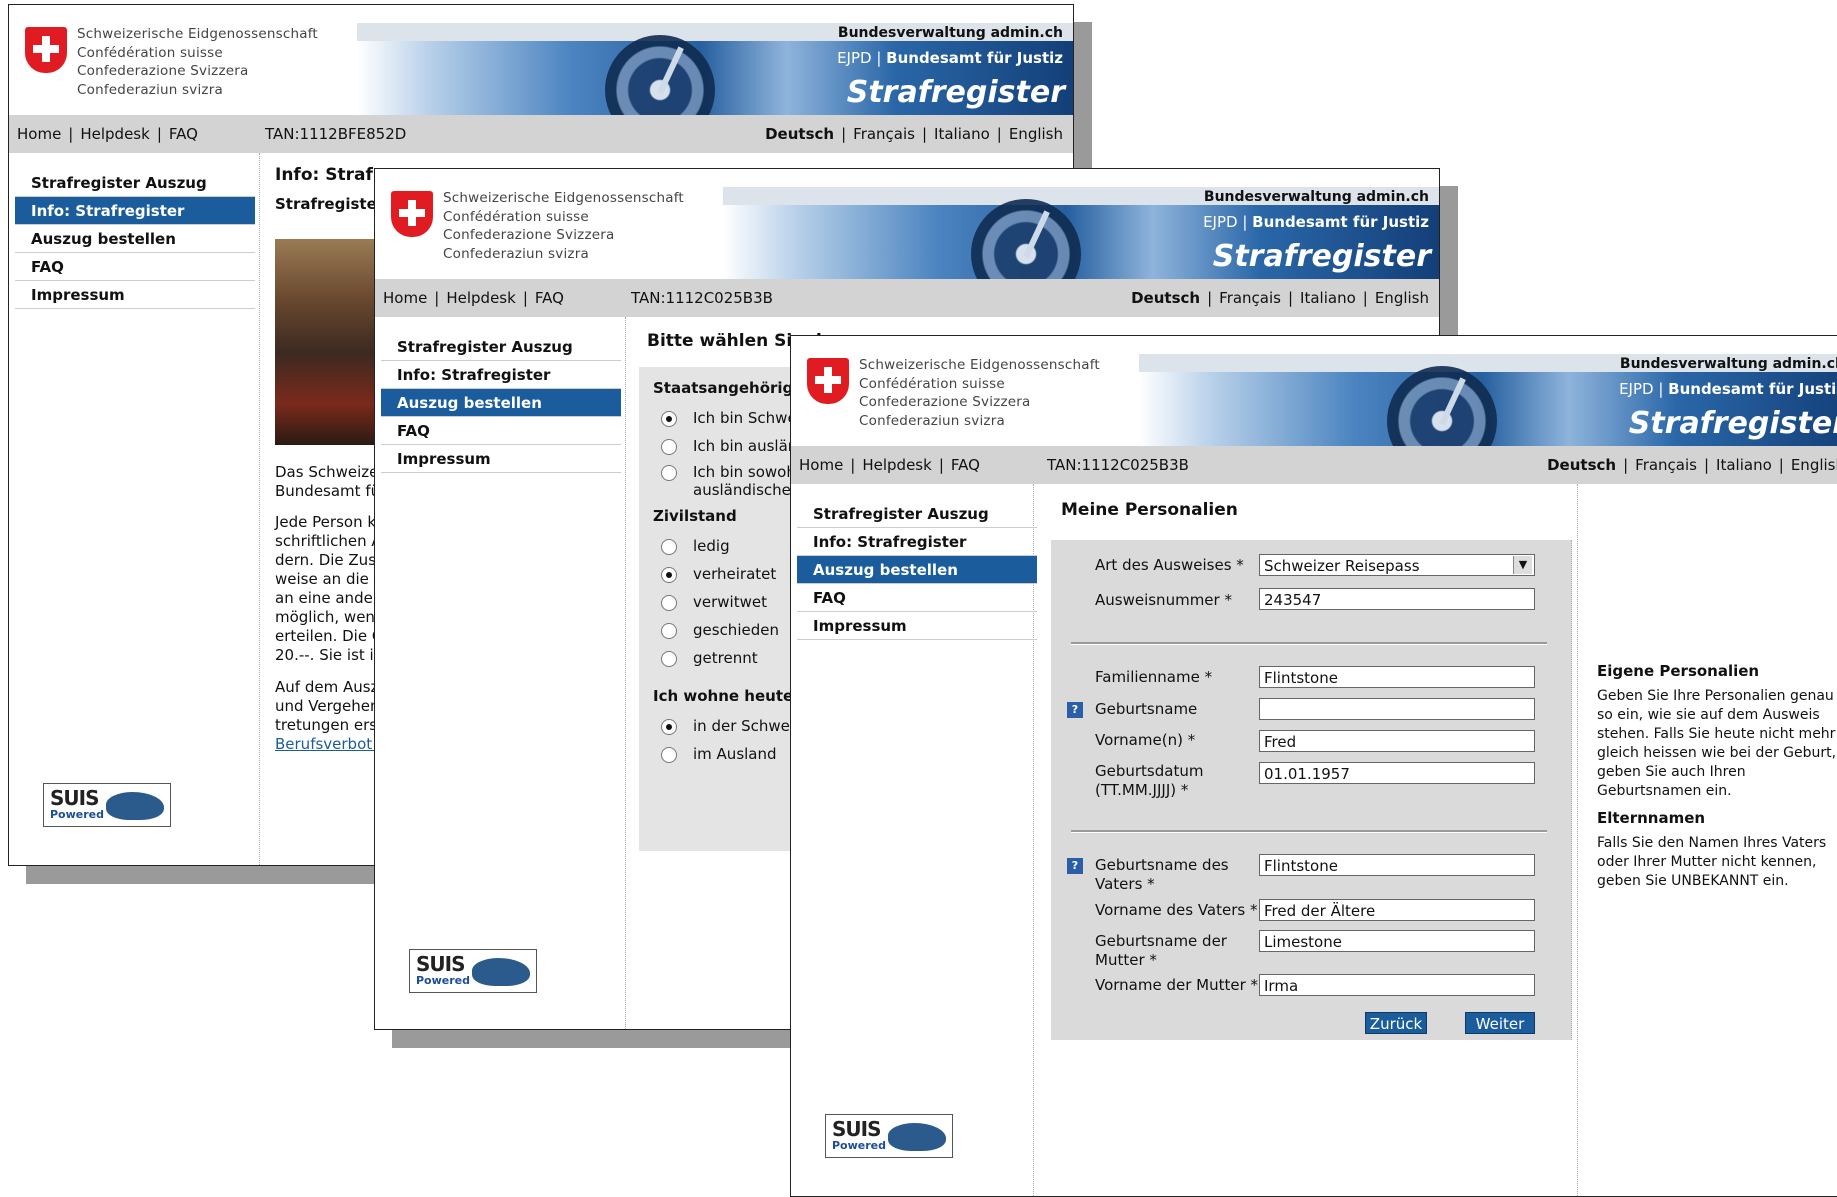 The height and width of the screenshot is (1197, 1837). I want to click on tan-code: TAN:1112BFE852D, so click(336, 134).